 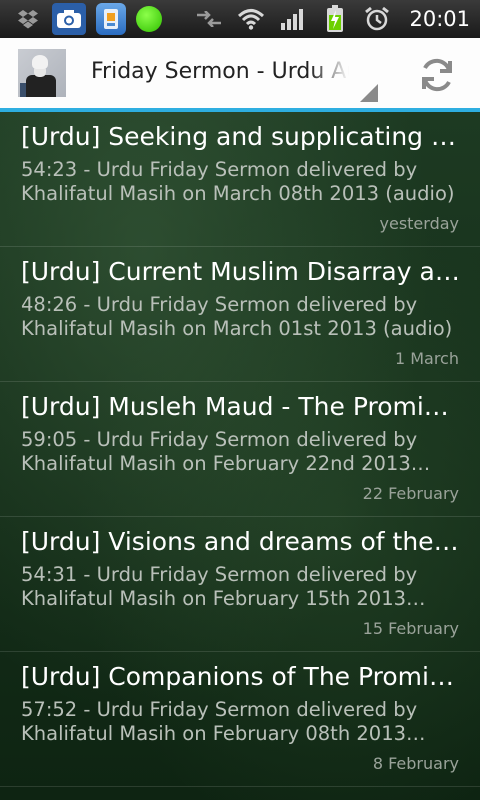 What do you see at coordinates (42, 73) in the screenshot?
I see `app-logo-avatar` at bounding box center [42, 73].